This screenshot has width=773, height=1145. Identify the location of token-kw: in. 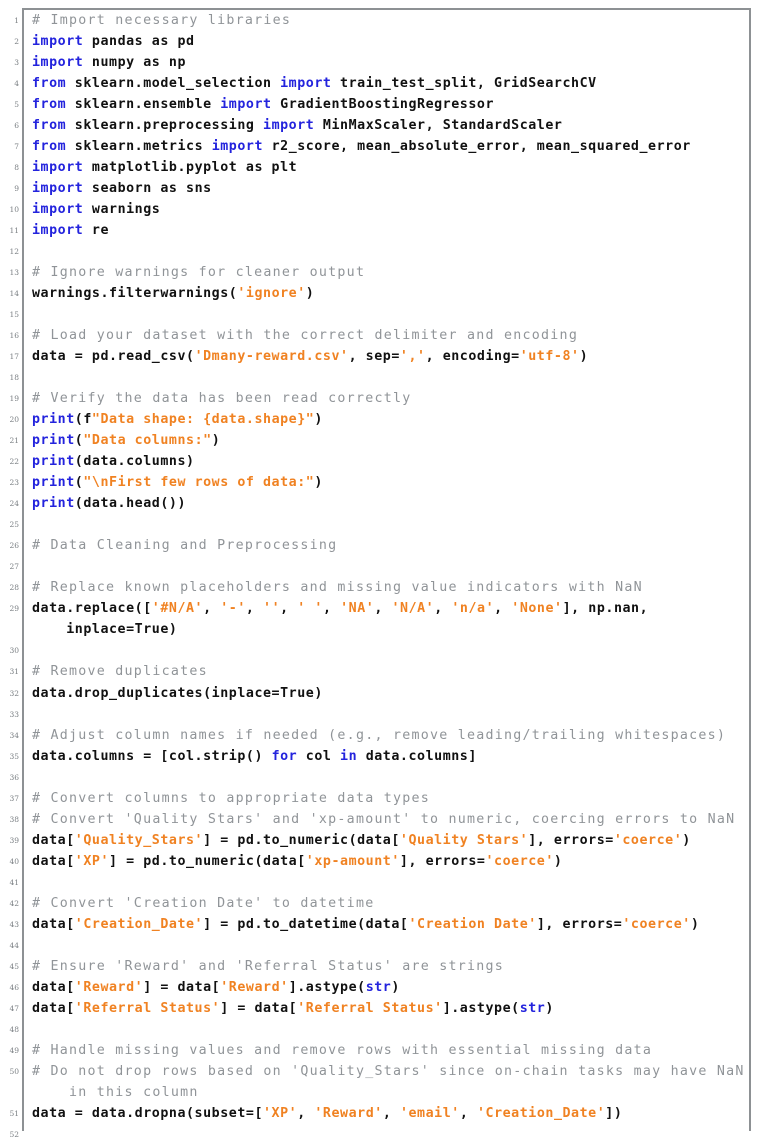
(349, 756).